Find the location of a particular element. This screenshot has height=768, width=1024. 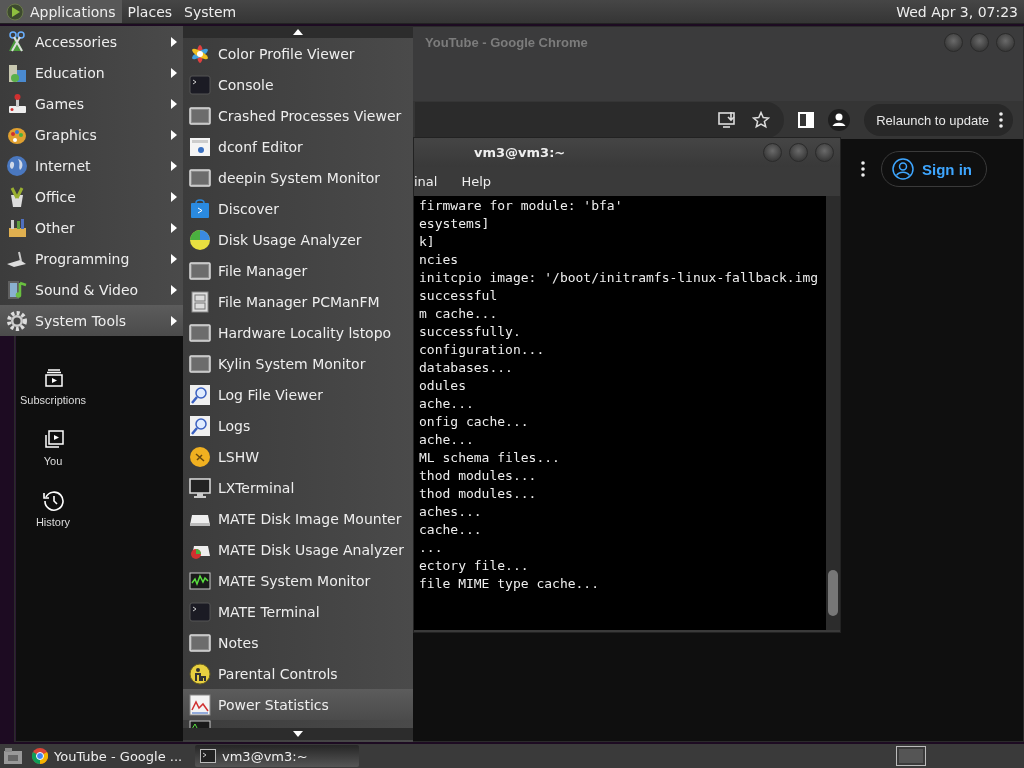

menu-item: File Manager is located at coordinates (298, 270).